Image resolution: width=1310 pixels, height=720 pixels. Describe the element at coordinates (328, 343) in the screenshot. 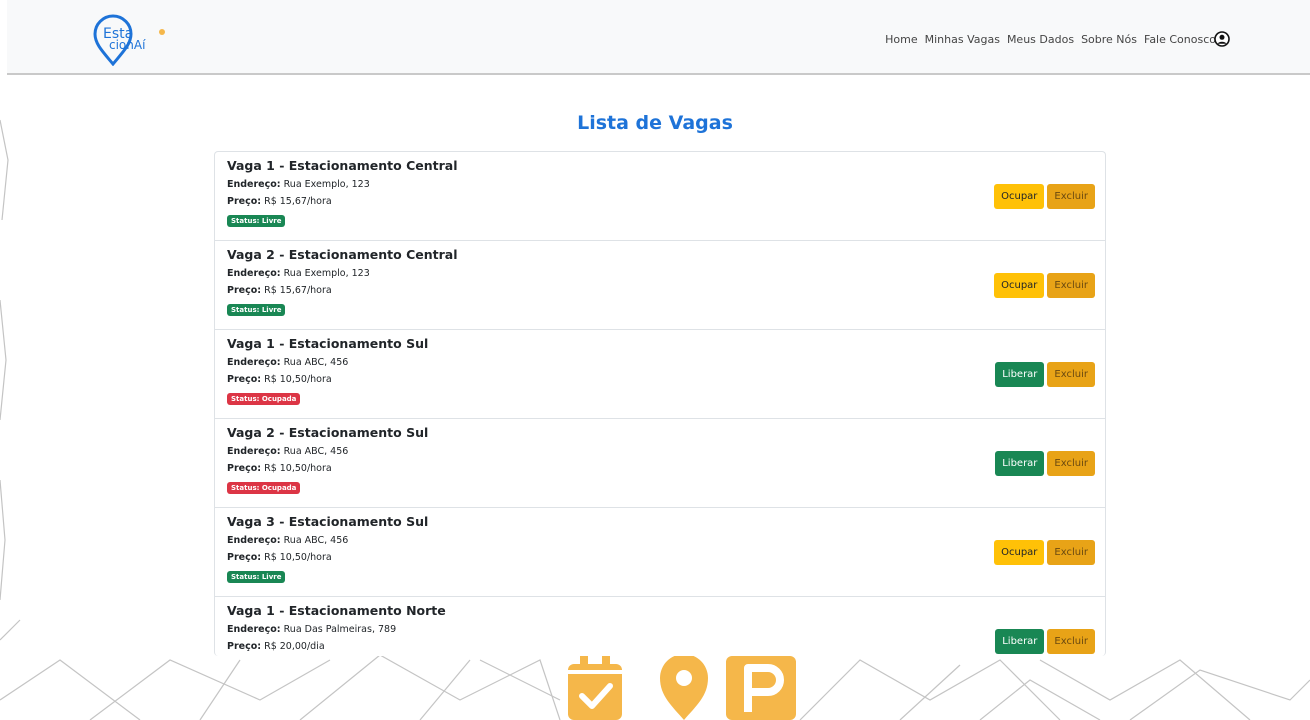

I see `vaga-title: Vaga 1 - Estacionamento Sul` at that location.